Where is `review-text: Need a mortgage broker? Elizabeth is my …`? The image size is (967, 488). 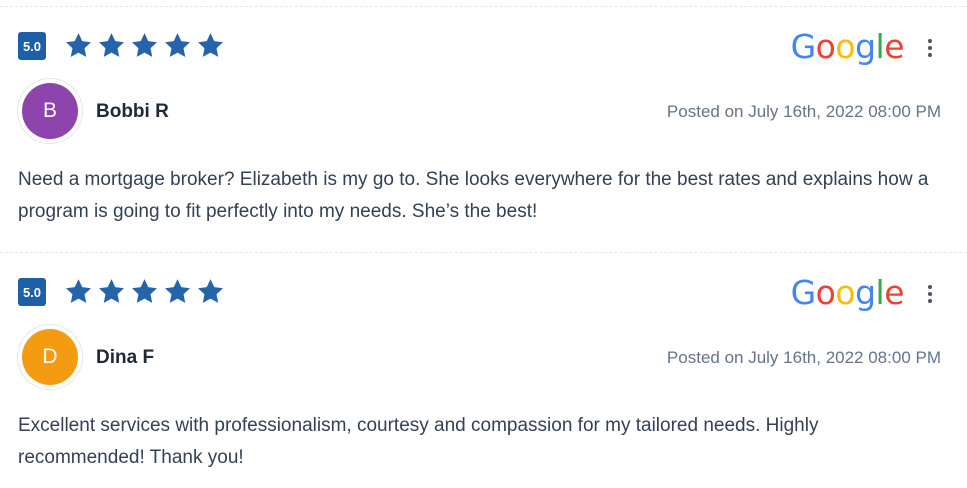 review-text: Need a mortgage broker? Elizabeth is my … is located at coordinates (473, 195).